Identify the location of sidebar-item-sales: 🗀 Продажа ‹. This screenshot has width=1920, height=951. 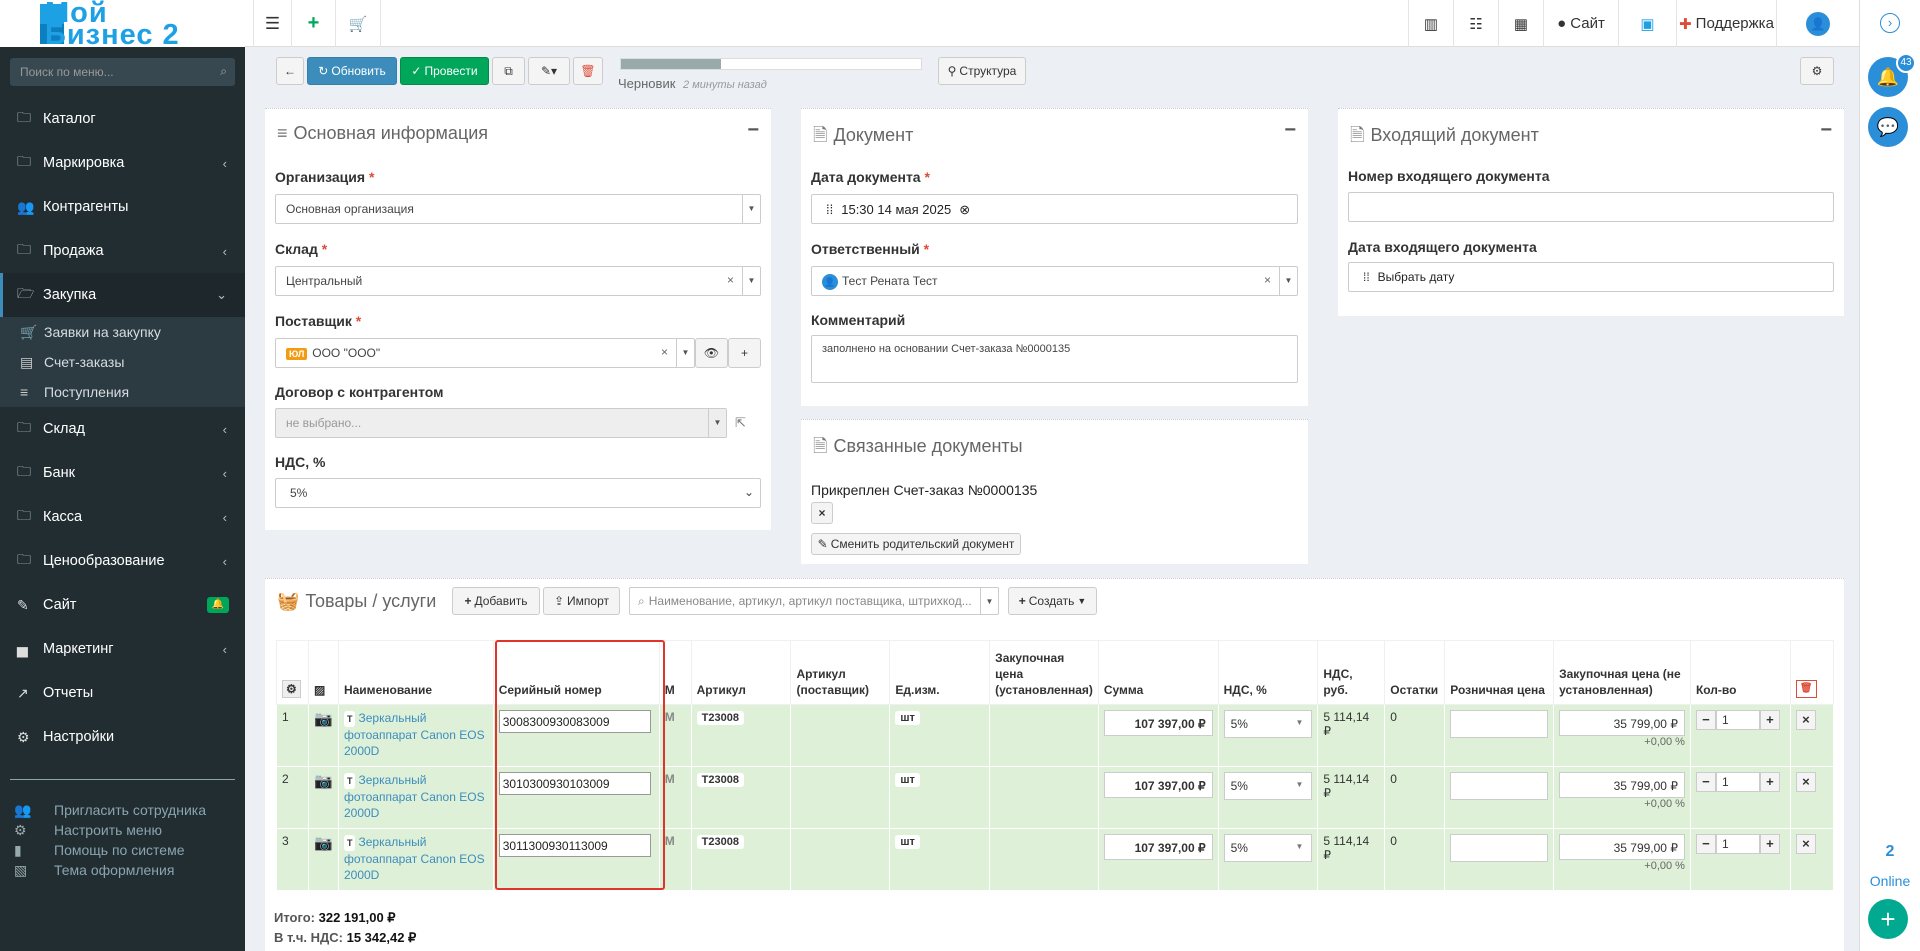
(122, 251).